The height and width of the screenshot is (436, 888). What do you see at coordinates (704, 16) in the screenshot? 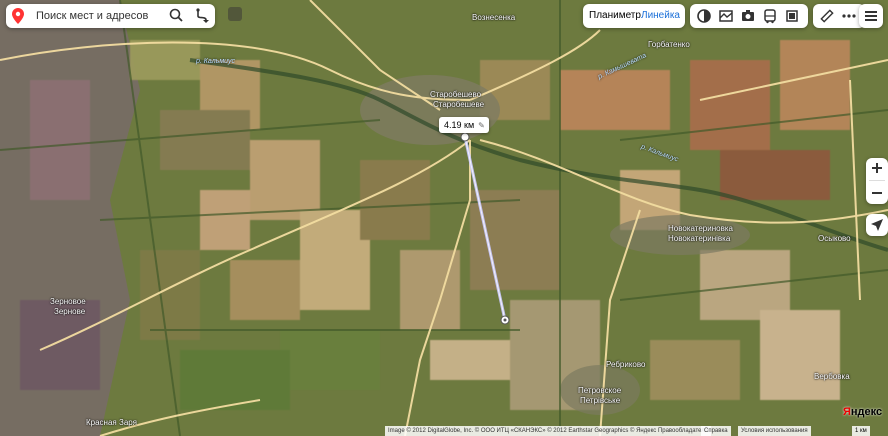
I see `traffic-icon` at bounding box center [704, 16].